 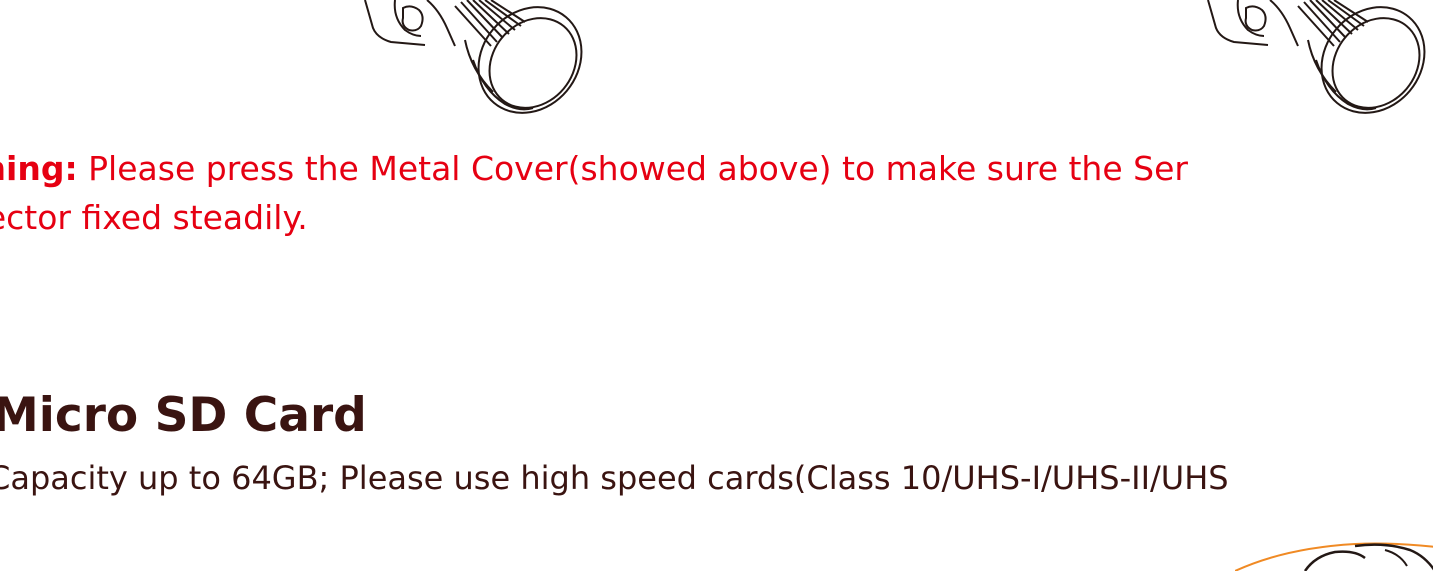 What do you see at coordinates (1334, 556) in the screenshot?
I see `sd-card-slot-icon` at bounding box center [1334, 556].